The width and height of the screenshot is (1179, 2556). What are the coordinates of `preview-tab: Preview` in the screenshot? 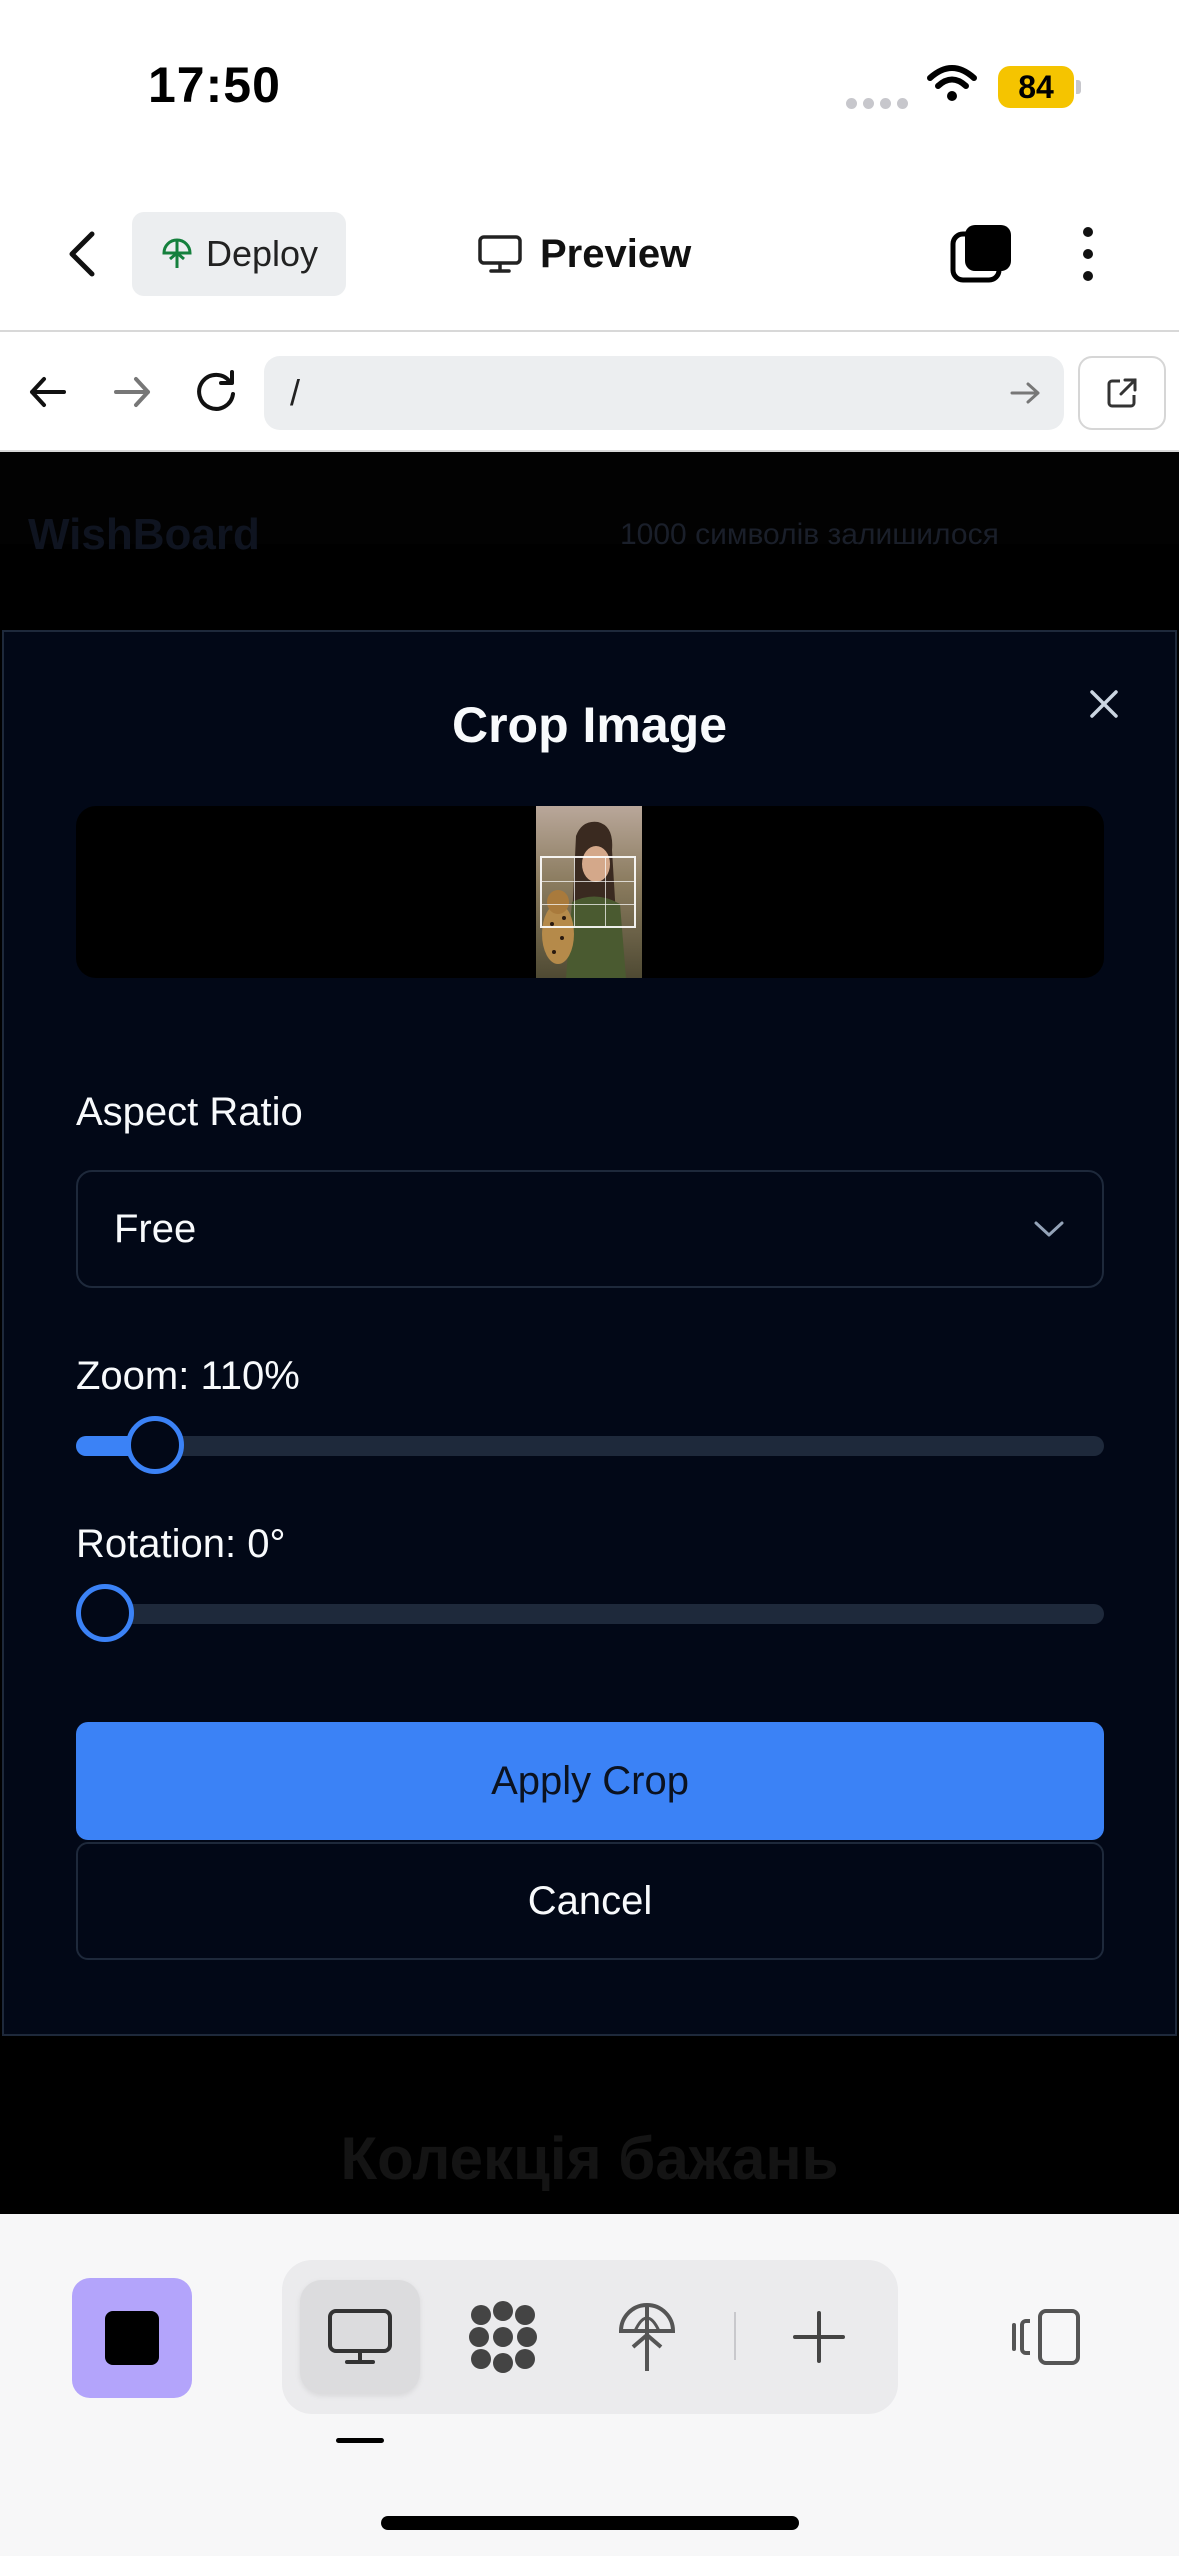 It's located at (584, 254).